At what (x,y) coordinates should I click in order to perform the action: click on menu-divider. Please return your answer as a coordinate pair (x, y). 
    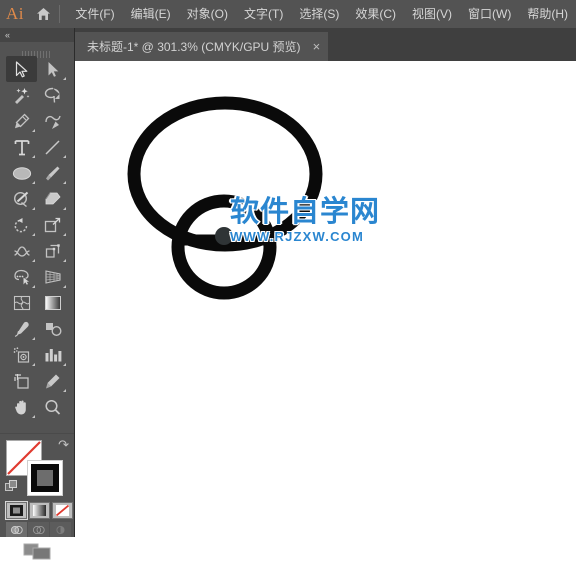
    Looking at the image, I should click on (60, 14).